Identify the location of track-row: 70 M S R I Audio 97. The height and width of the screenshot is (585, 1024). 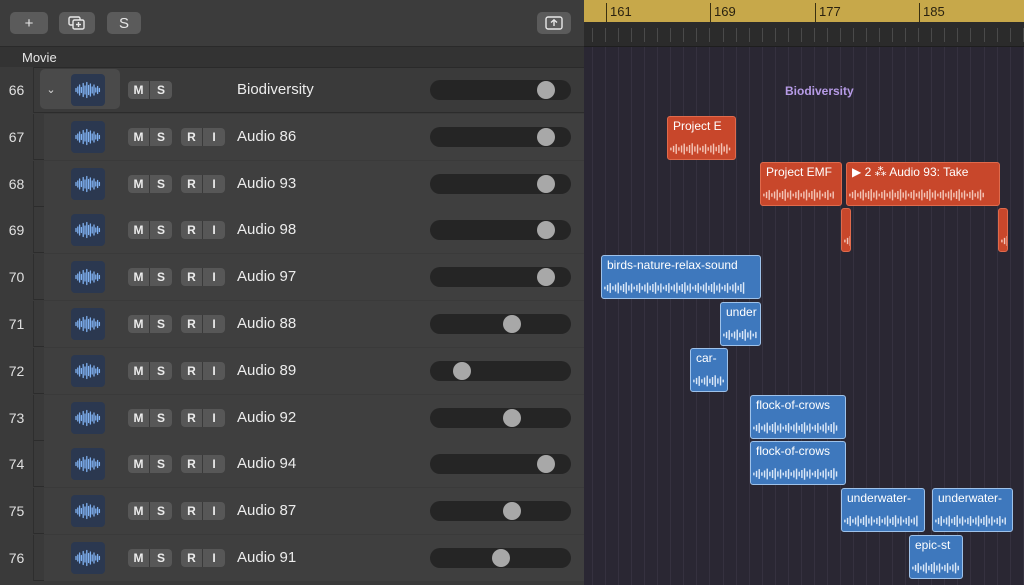
(292, 277).